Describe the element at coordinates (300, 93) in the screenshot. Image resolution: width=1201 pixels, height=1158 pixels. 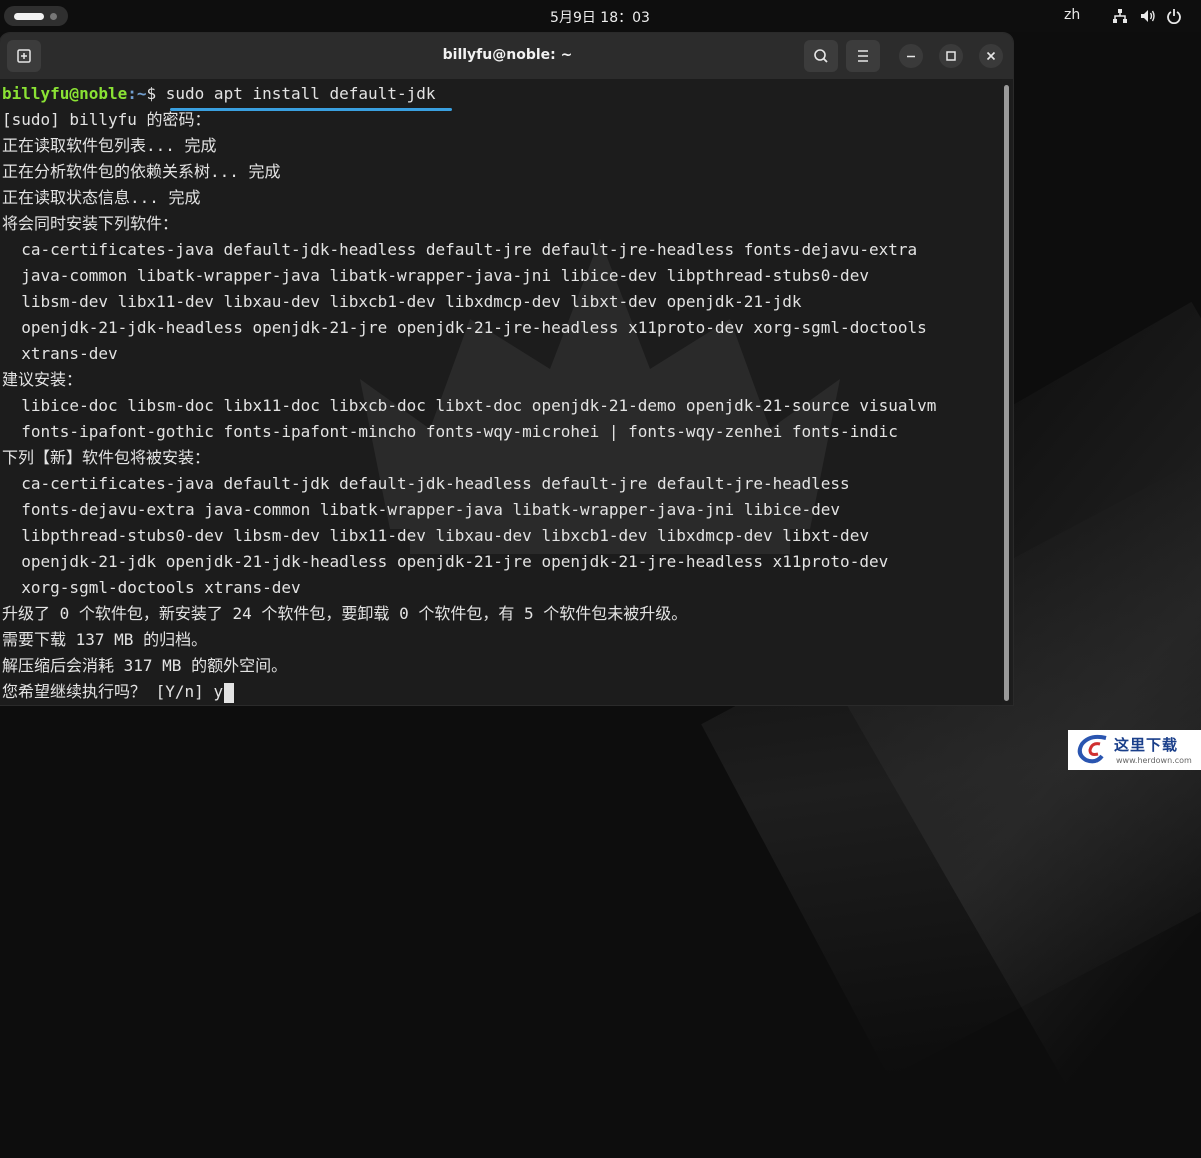
I see `command-text: sudo apt install default-jdk` at that location.